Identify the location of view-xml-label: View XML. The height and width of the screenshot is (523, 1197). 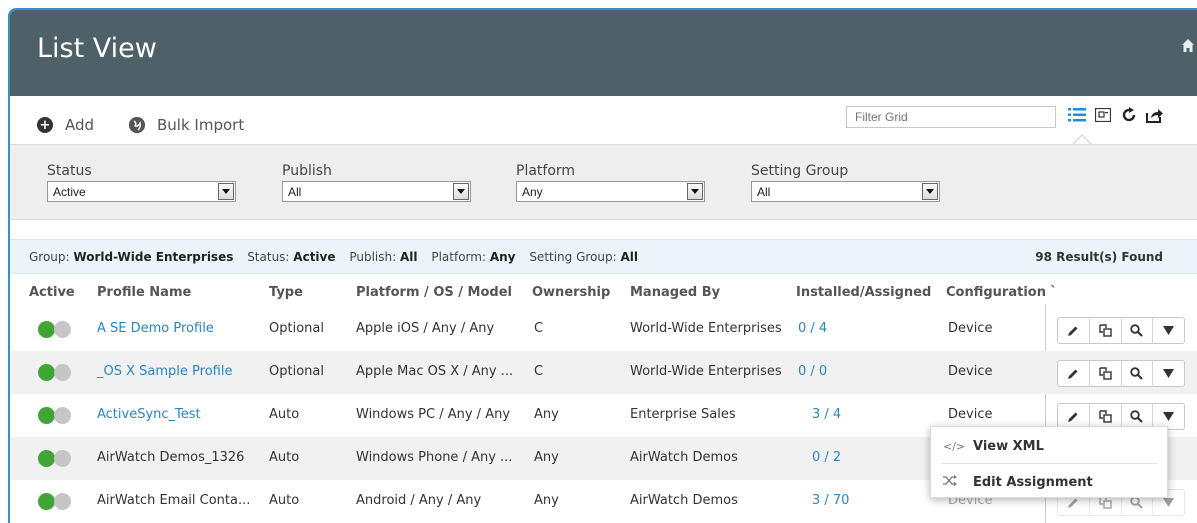
(1008, 446).